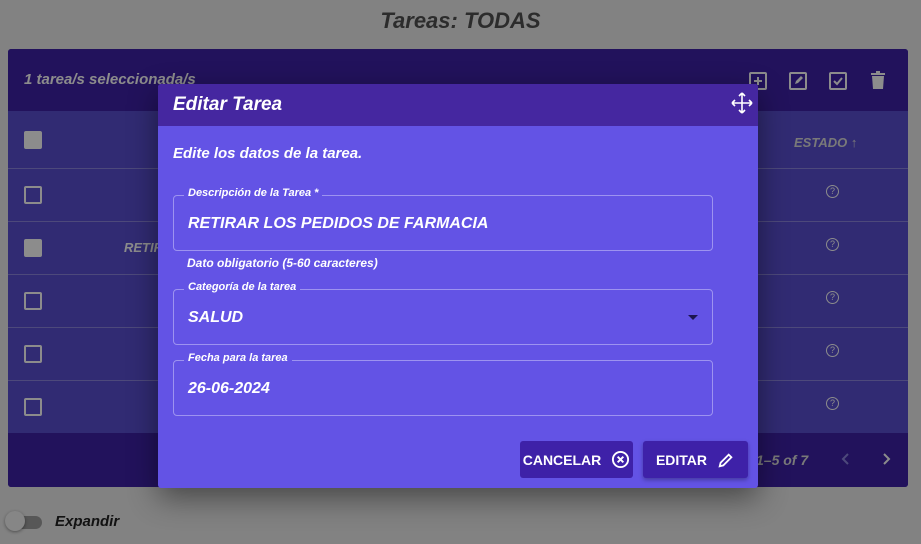  What do you see at coordinates (562, 459) in the screenshot?
I see `cancel-button-label: CANCELAR` at bounding box center [562, 459].